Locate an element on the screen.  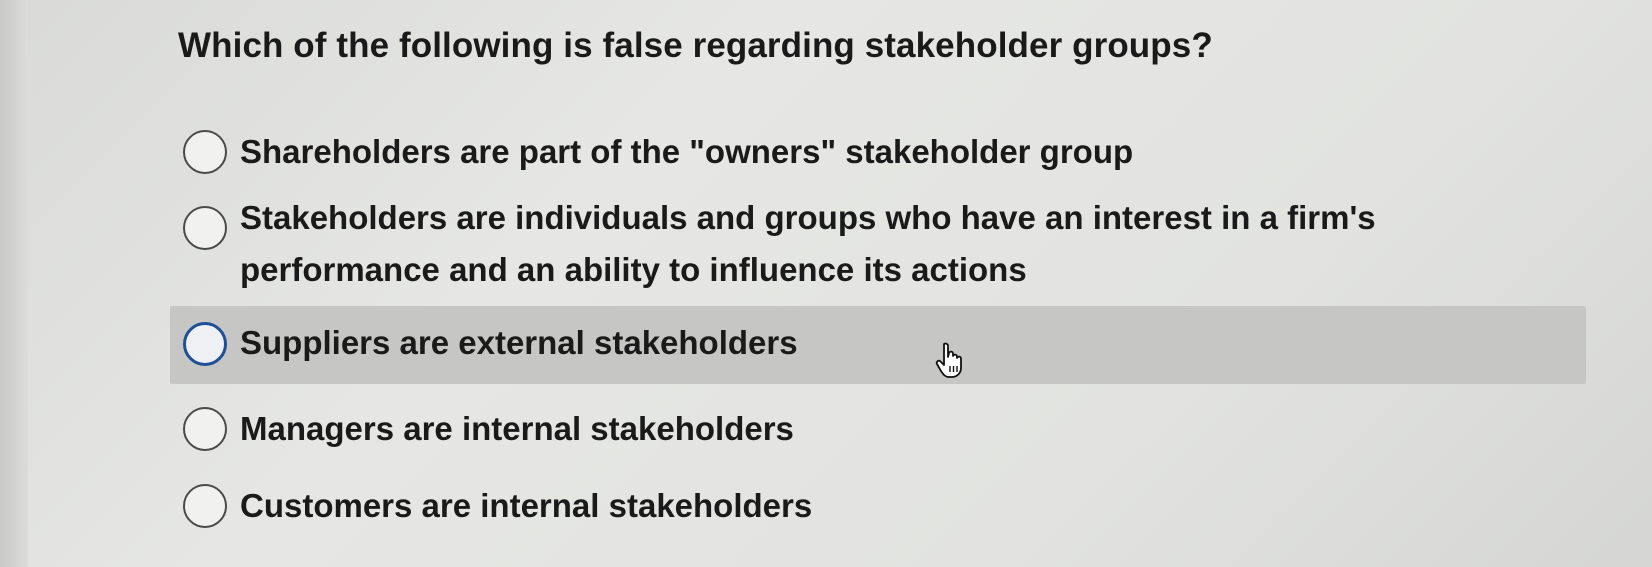
answer-option-5: Customers are internal stakeholders is located at coordinates (878, 506).